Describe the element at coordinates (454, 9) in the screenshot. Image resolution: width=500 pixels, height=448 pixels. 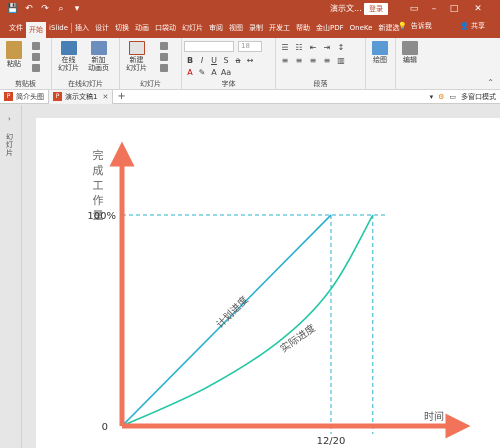
I see `maximize-icon: □` at that location.